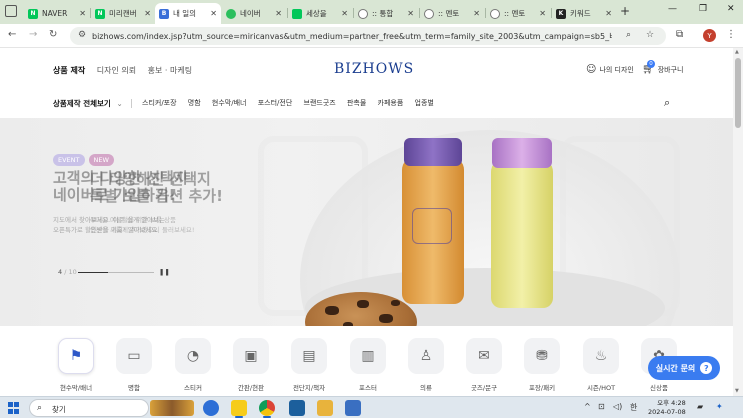 Image resolution: width=743 pixels, height=418 pixels. Describe the element at coordinates (684, 368) in the screenshot. I see `live-chat-button: 실시간 문의 ?` at that location.